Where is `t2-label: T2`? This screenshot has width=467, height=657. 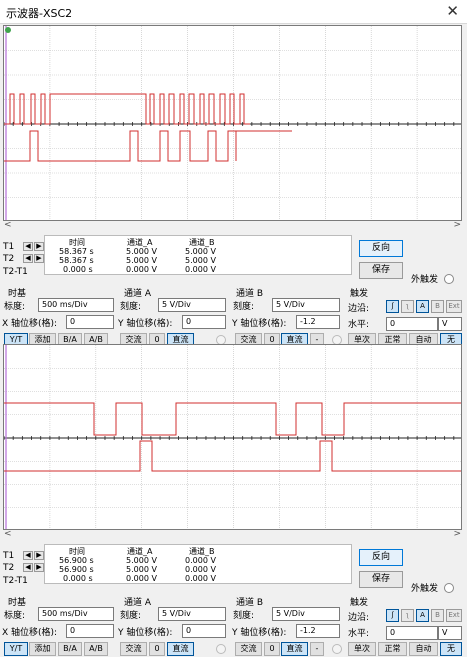 t2-label: T2 is located at coordinates (9, 568).